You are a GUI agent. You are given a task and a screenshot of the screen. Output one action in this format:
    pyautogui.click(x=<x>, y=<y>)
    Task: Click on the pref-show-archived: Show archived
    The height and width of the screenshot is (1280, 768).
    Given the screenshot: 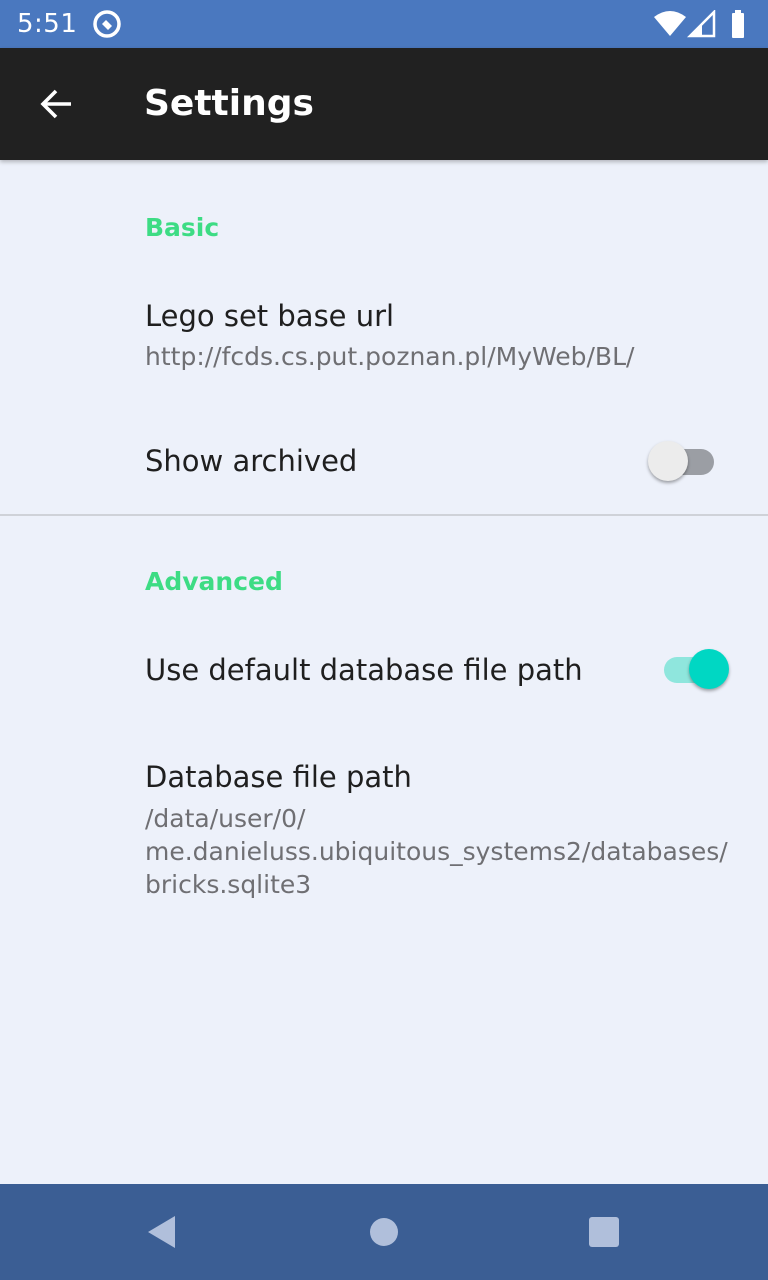 What is the action you would take?
    pyautogui.click(x=384, y=462)
    